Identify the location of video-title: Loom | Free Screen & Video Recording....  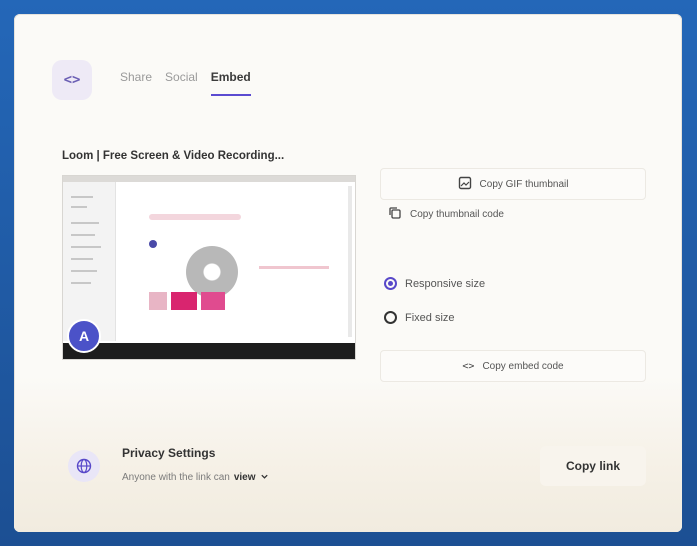
(173, 156).